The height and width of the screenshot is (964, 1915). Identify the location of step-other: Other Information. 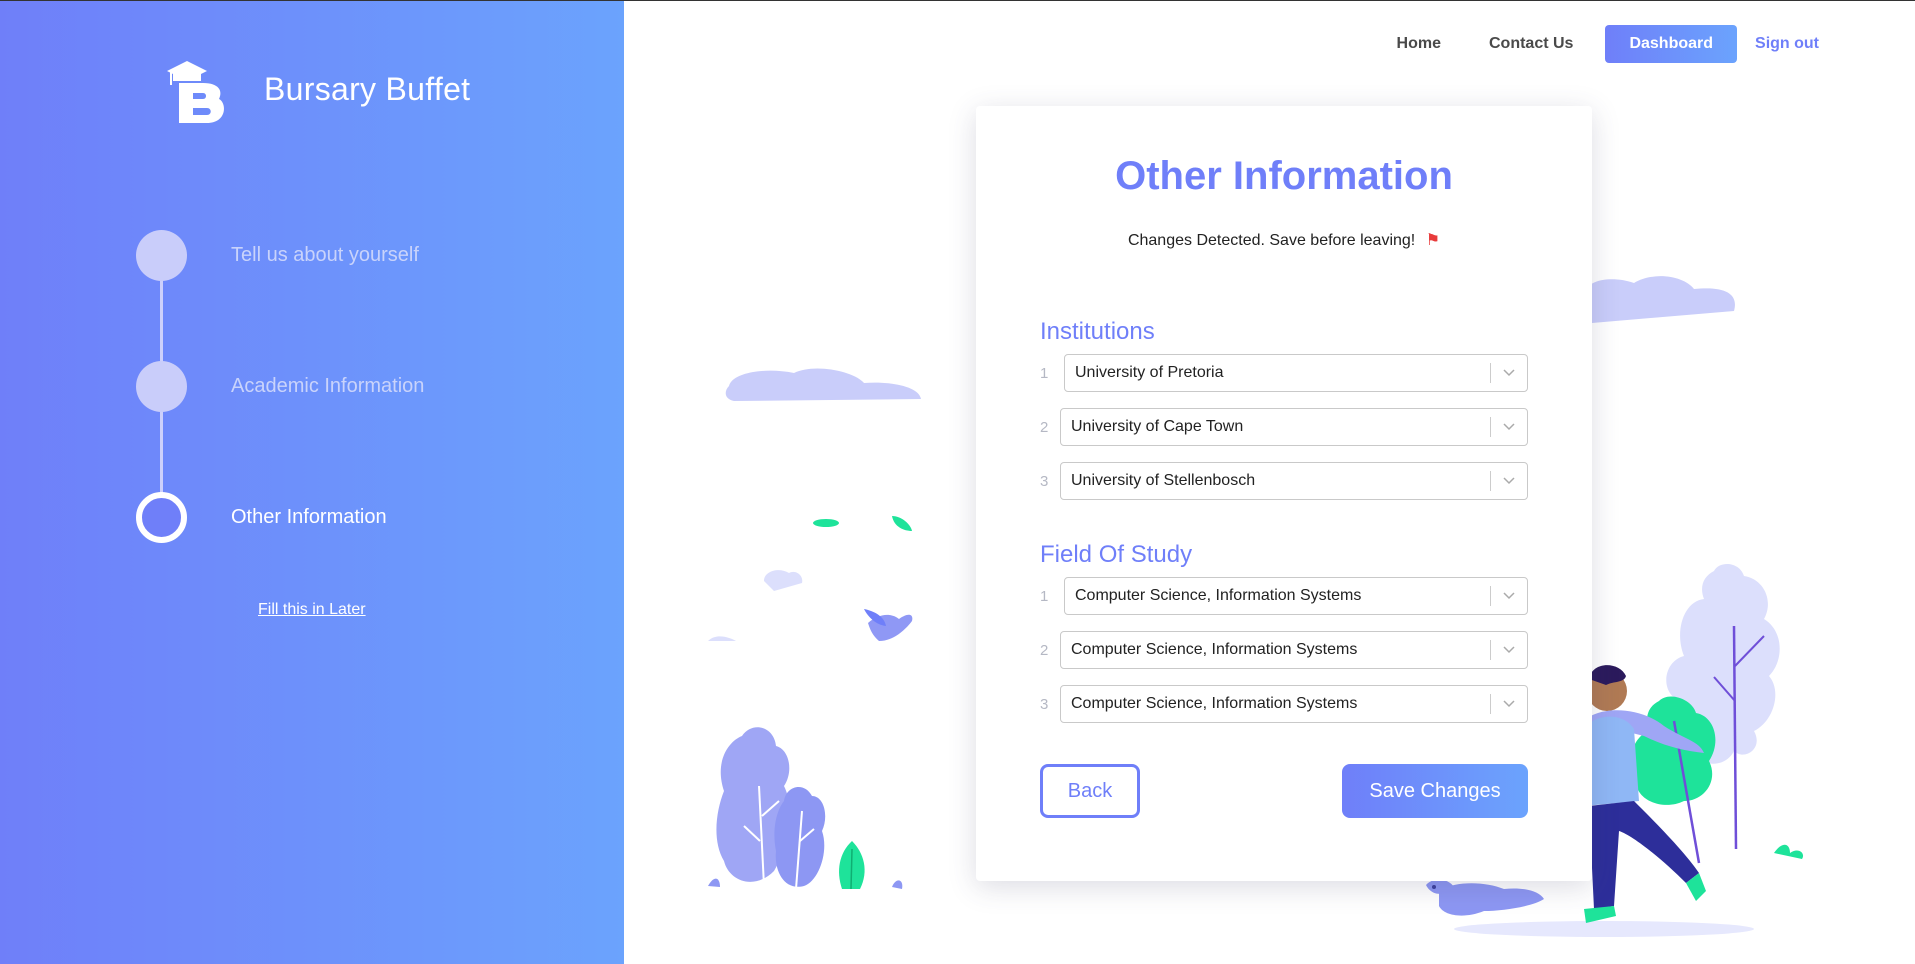
(336, 517).